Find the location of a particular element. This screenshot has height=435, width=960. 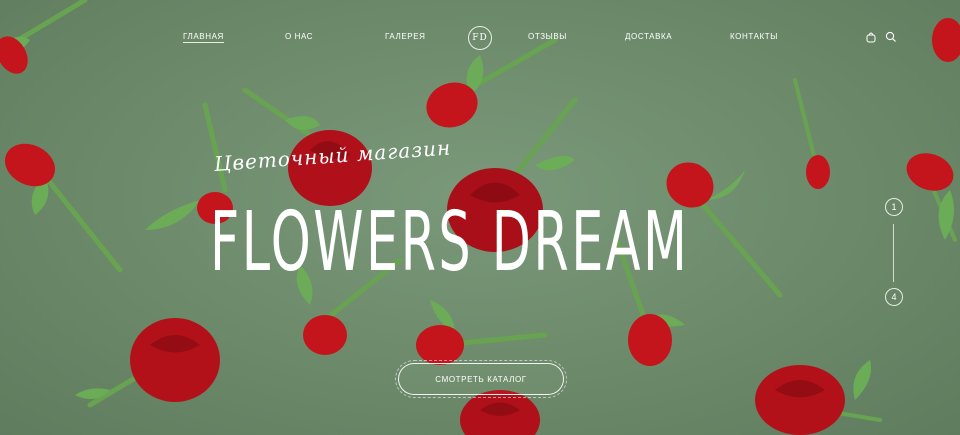

nav-item-delivery: ДОСТАВКА is located at coordinates (648, 36).